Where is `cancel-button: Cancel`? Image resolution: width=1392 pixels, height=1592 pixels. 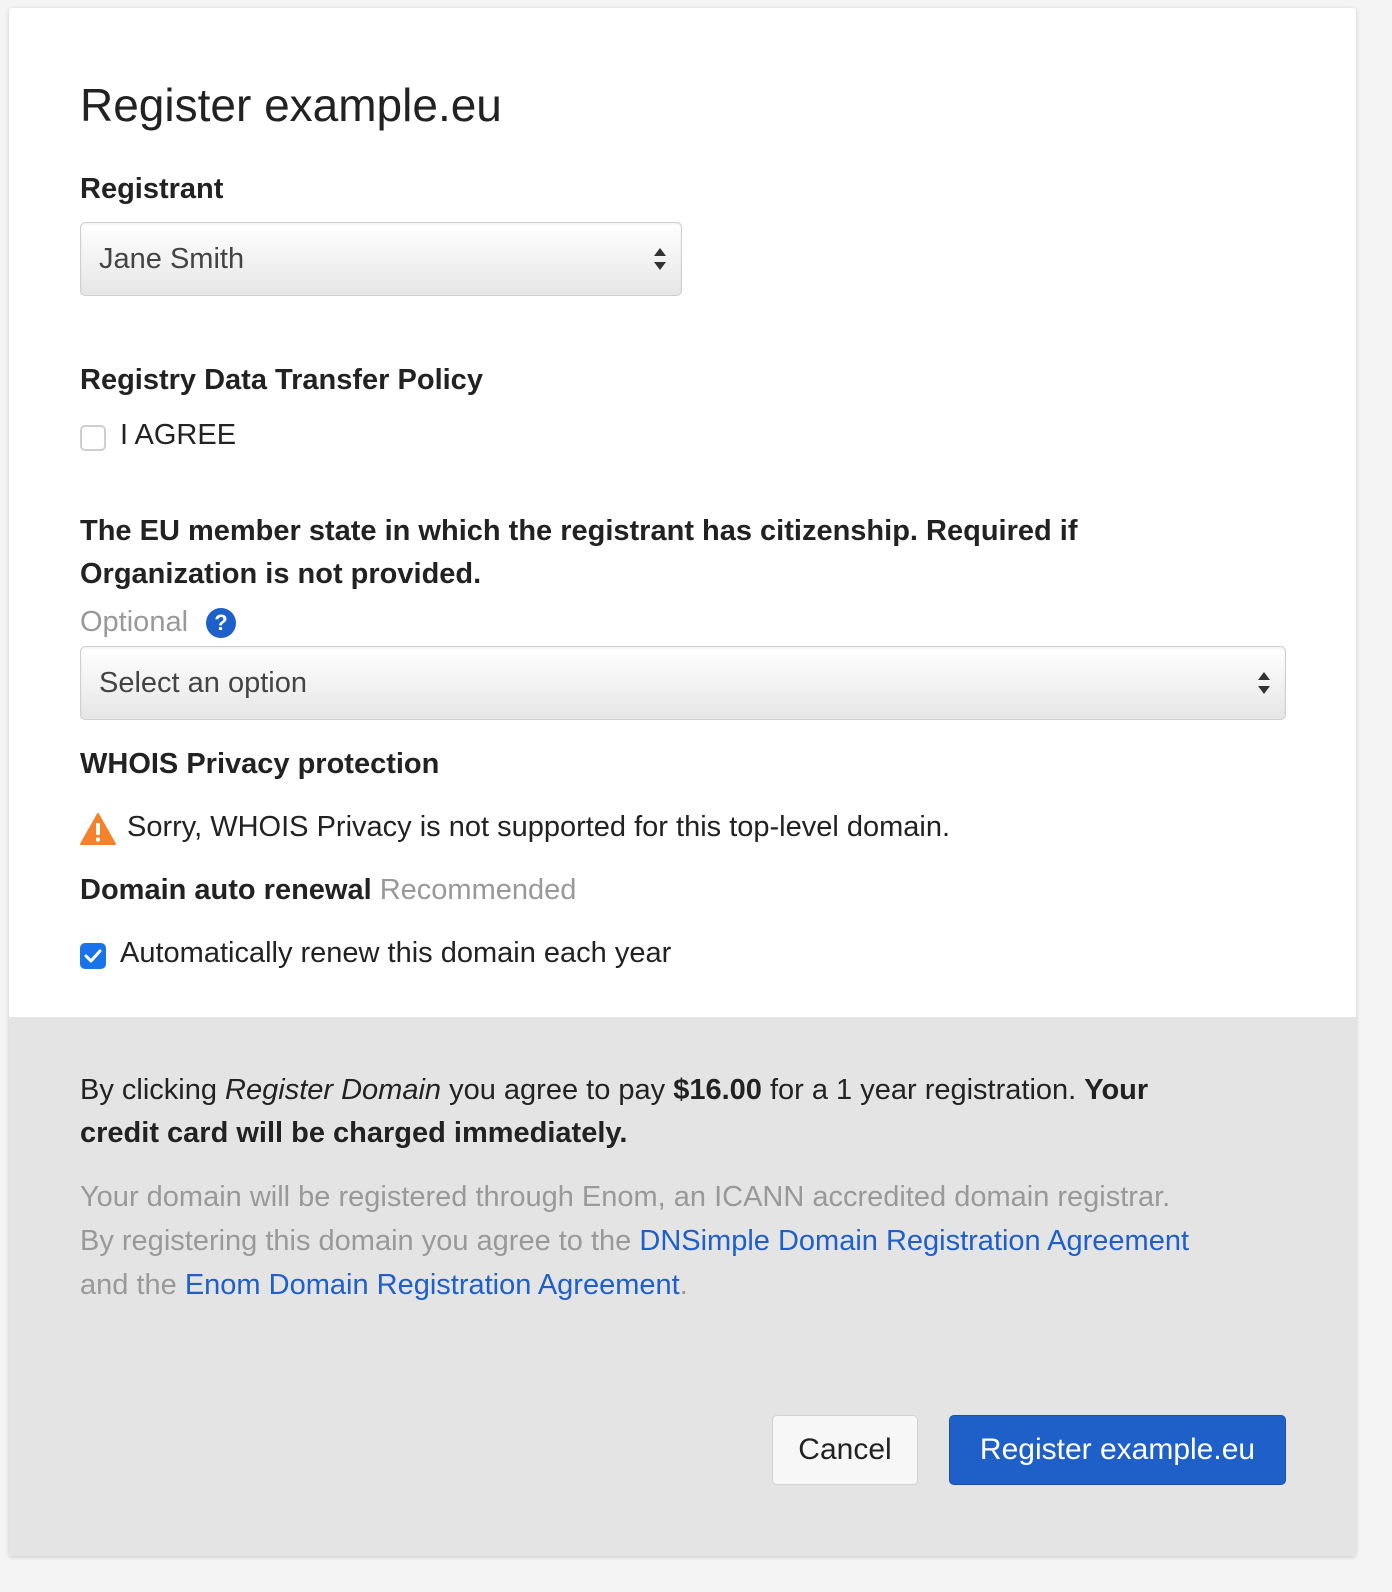
cancel-button: Cancel is located at coordinates (845, 1450).